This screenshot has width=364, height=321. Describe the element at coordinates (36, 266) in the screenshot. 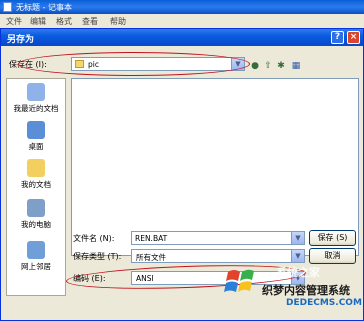

I see `place-network-label: 网上邻居` at that location.